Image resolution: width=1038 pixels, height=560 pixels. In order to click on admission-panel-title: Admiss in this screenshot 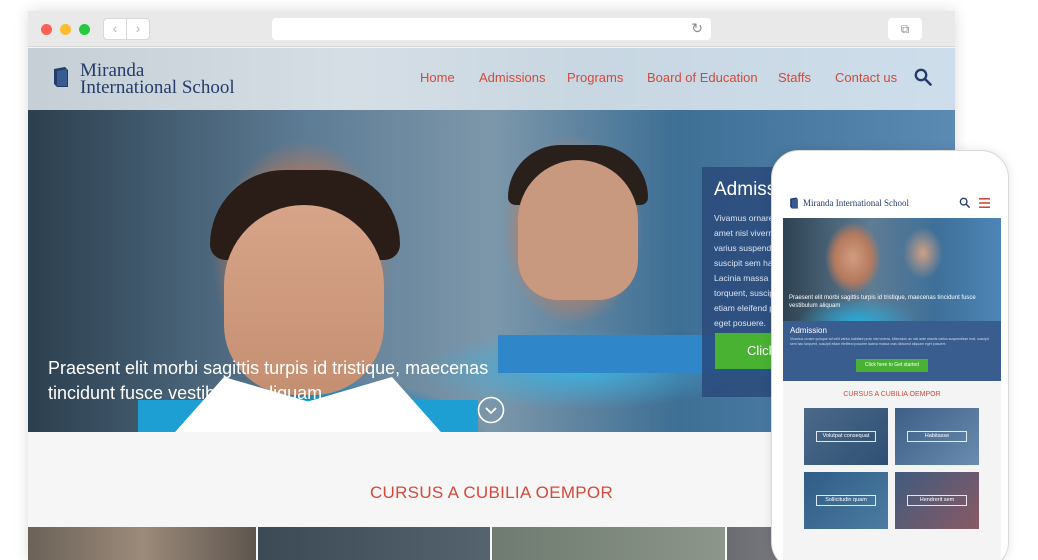, I will do `click(745, 189)`.